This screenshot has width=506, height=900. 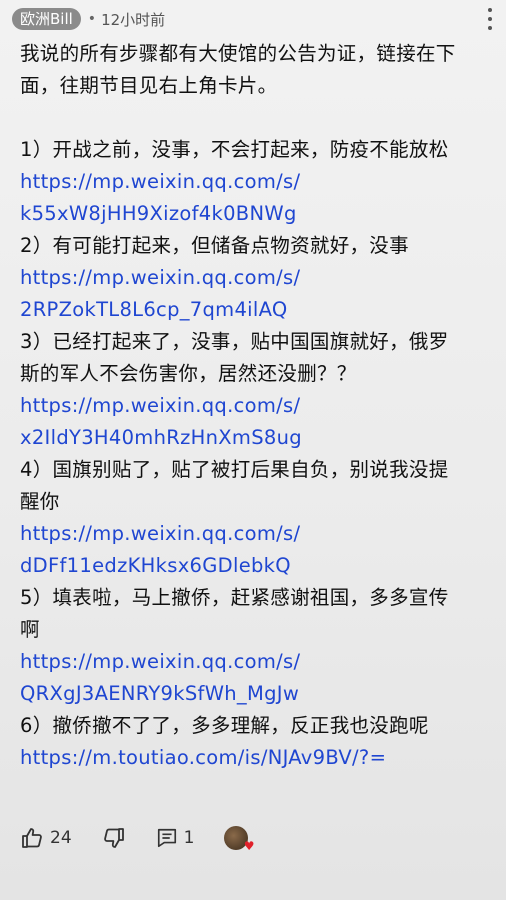 I want to click on comment-link: dDFf11edzKHksx6GDlebkQ, so click(x=261, y=566).